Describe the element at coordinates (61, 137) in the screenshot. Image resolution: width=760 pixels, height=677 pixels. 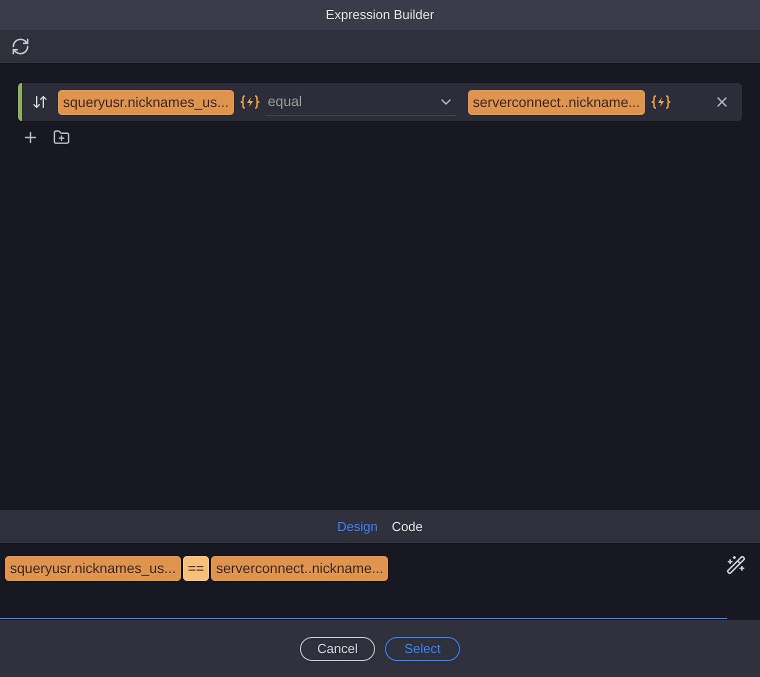
I see `add-group-icon` at that location.